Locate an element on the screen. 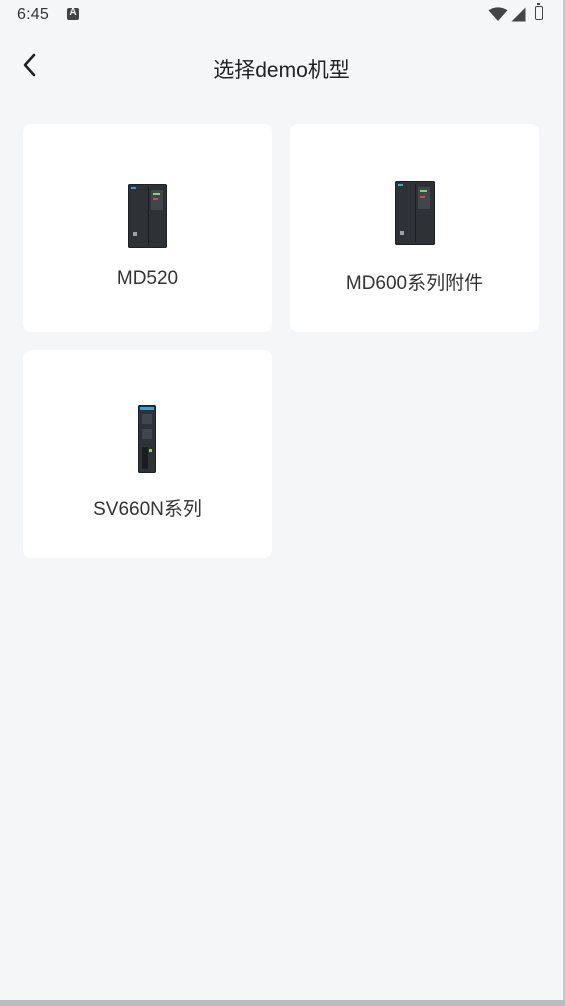 The image size is (565, 1006). md600-drive-image is located at coordinates (415, 213).